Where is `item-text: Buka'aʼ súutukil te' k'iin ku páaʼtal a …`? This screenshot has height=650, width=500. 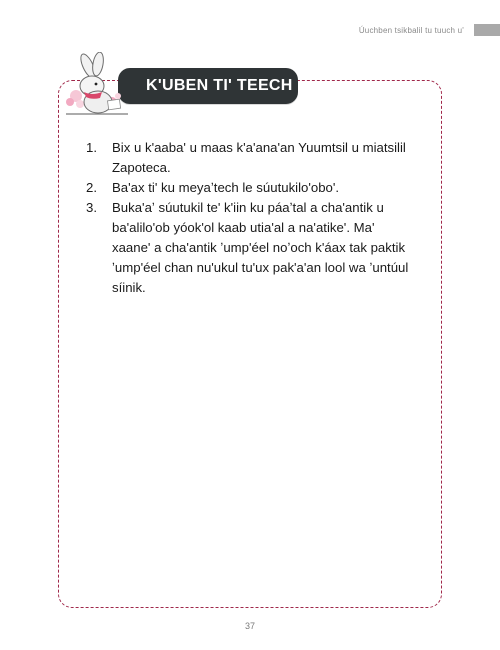
item-text: Buka'aʼ súutukil te' k'iin ku páaʼtal a … is located at coordinates (260, 247).